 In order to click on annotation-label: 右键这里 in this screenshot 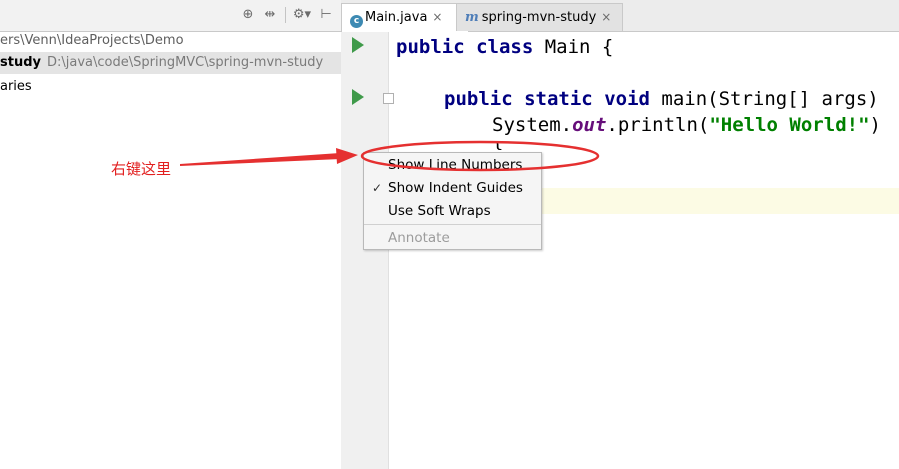, I will do `click(141, 169)`.